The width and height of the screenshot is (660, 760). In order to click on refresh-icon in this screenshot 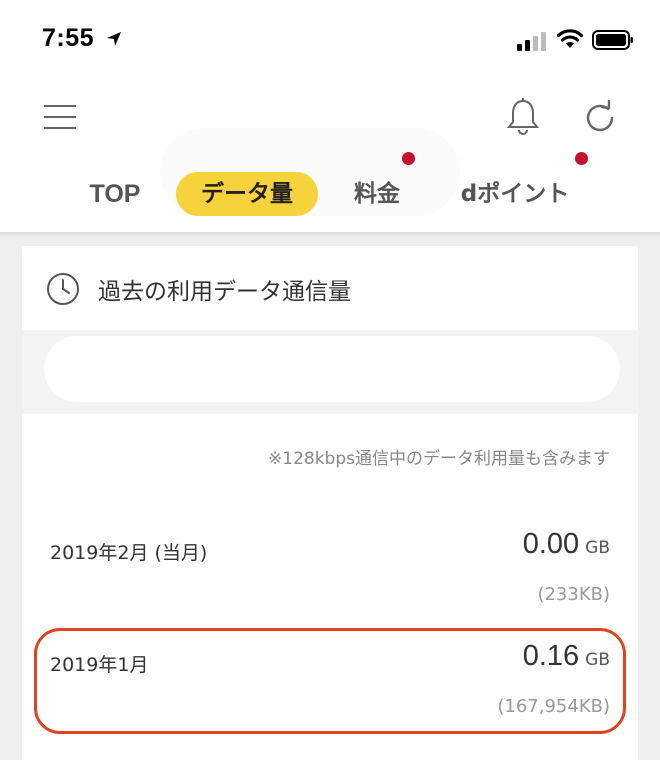, I will do `click(600, 118)`.